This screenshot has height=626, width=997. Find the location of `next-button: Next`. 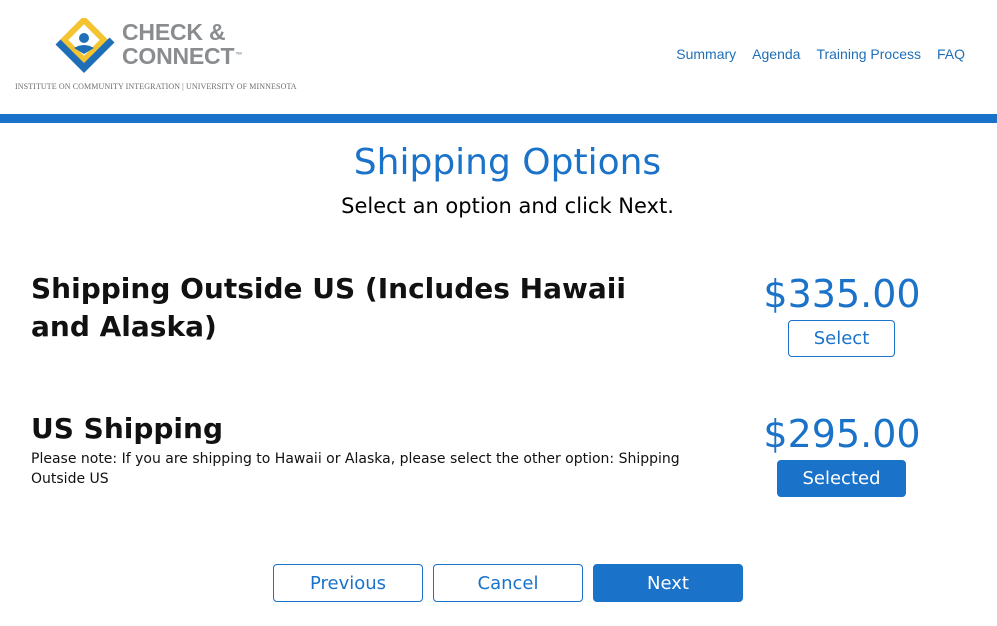

next-button: Next is located at coordinates (668, 583).